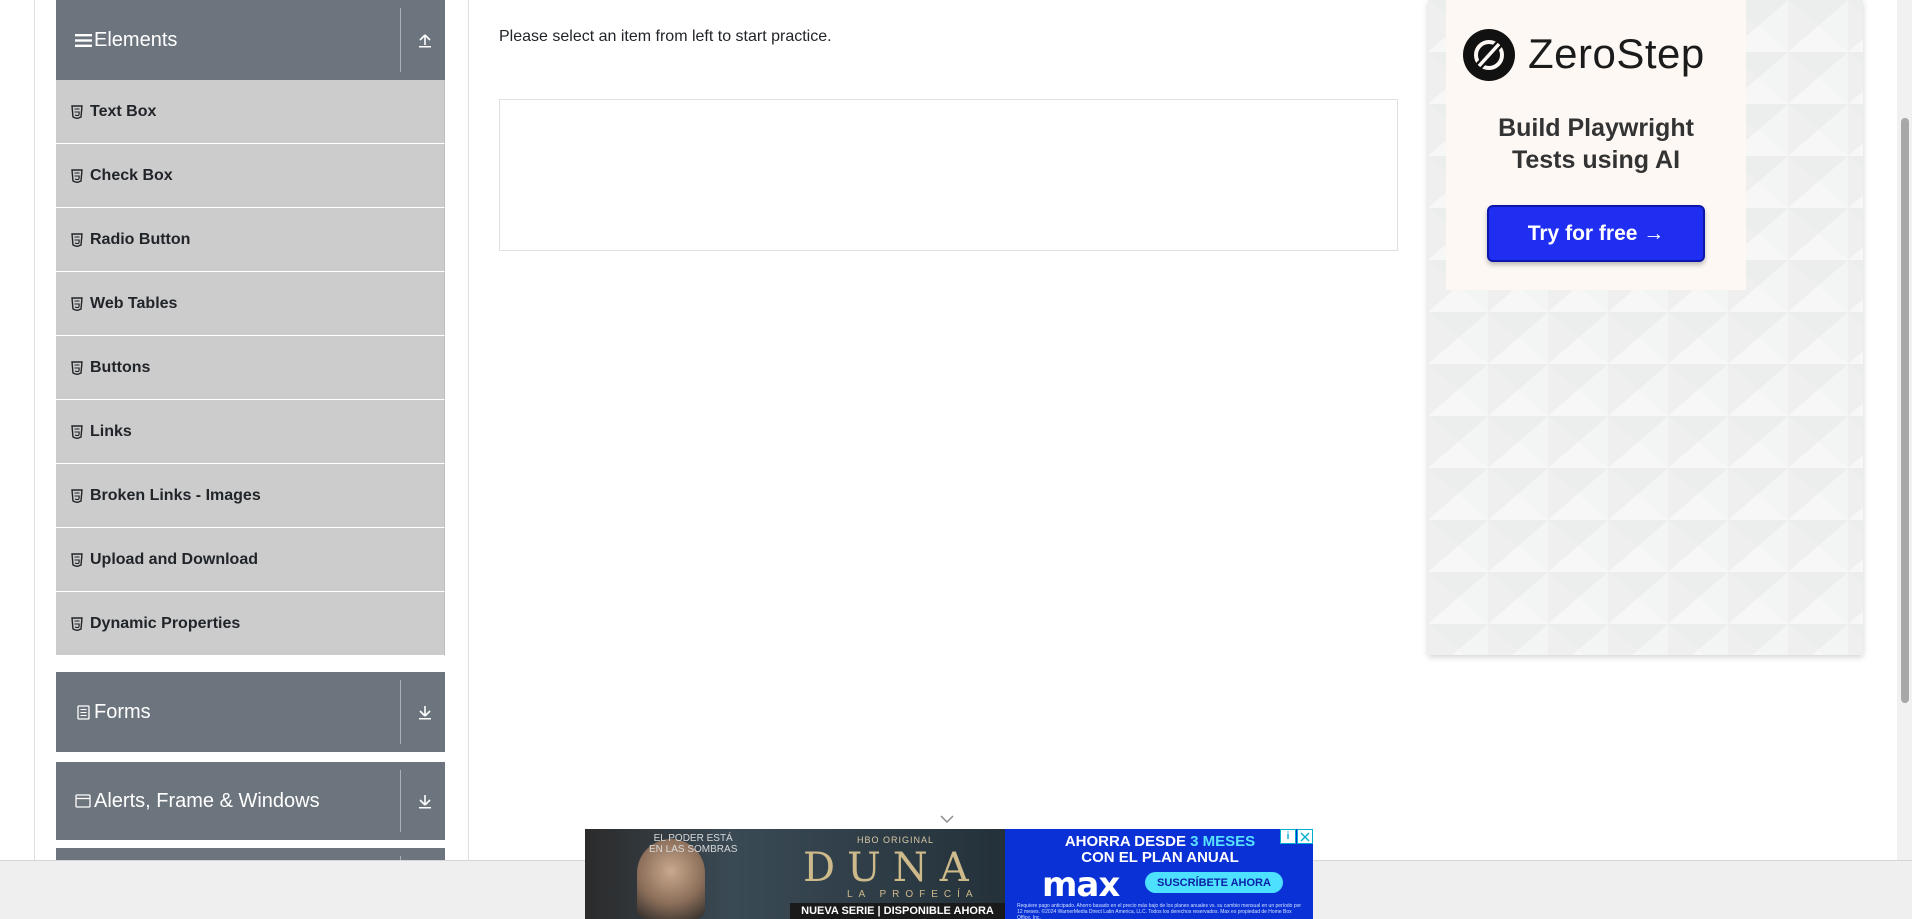 The width and height of the screenshot is (1912, 919). I want to click on banner-footer: NUEVA SERIE | DISPONIBLE AHORA, so click(897, 911).